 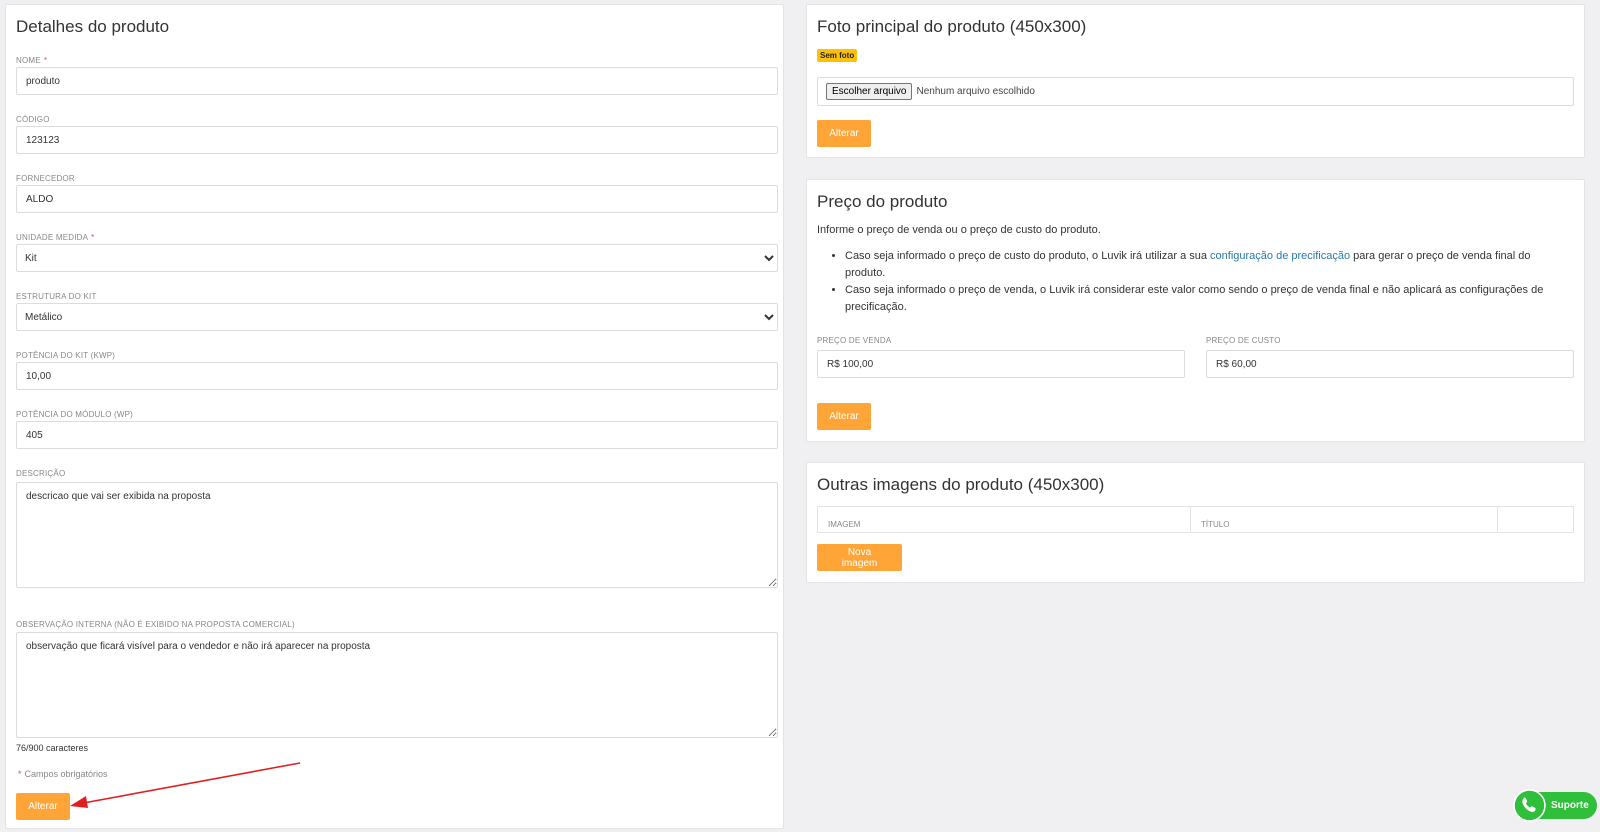 What do you see at coordinates (397, 199) in the screenshot?
I see `fornecedor-input` at bounding box center [397, 199].